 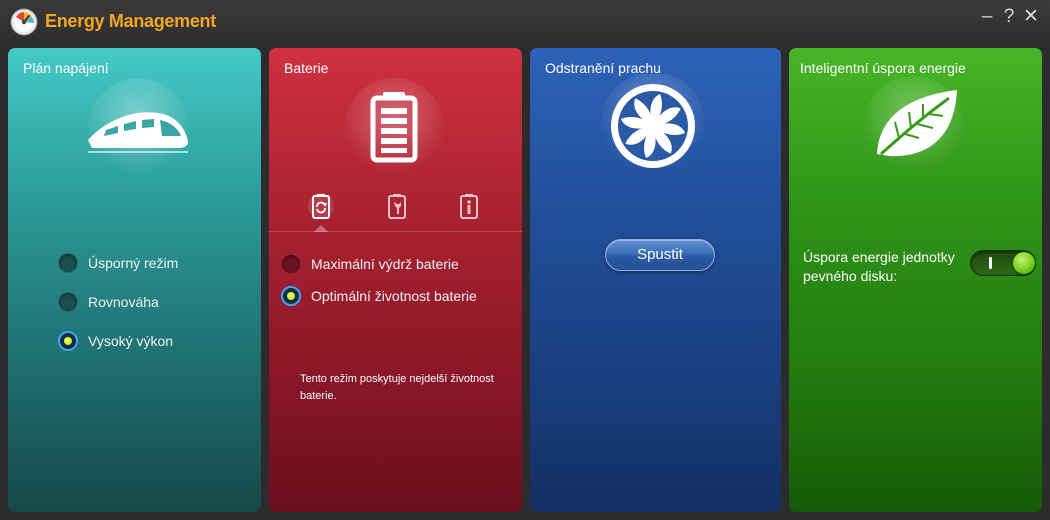 What do you see at coordinates (1003, 263) in the screenshot?
I see `hdd-saving-toggle` at bounding box center [1003, 263].